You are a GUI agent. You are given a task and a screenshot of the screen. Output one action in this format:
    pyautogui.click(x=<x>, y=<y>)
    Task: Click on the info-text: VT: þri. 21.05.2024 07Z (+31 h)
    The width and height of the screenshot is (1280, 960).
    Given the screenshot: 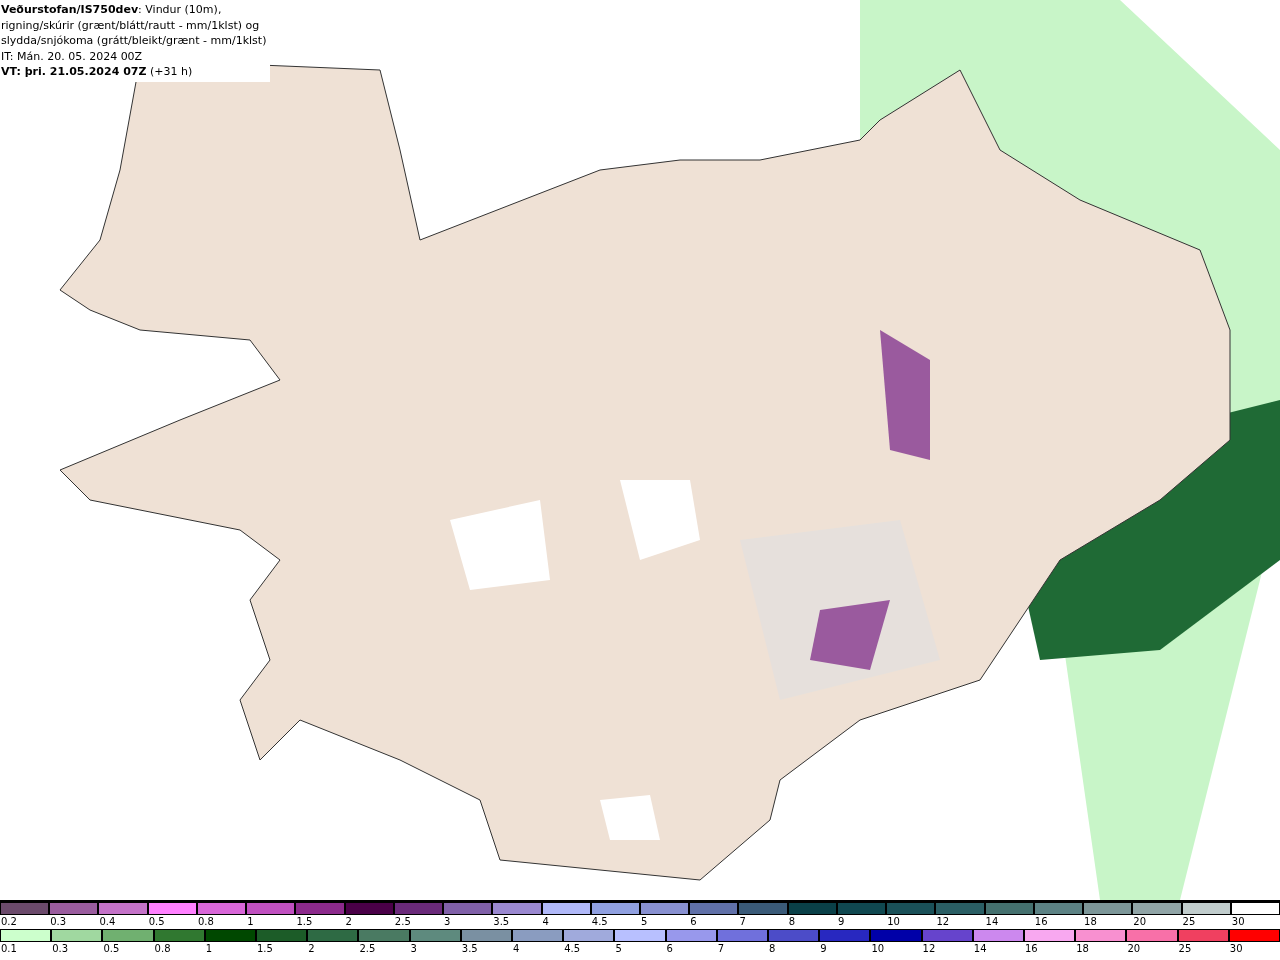 What is the action you would take?
    pyautogui.click(x=97, y=72)
    